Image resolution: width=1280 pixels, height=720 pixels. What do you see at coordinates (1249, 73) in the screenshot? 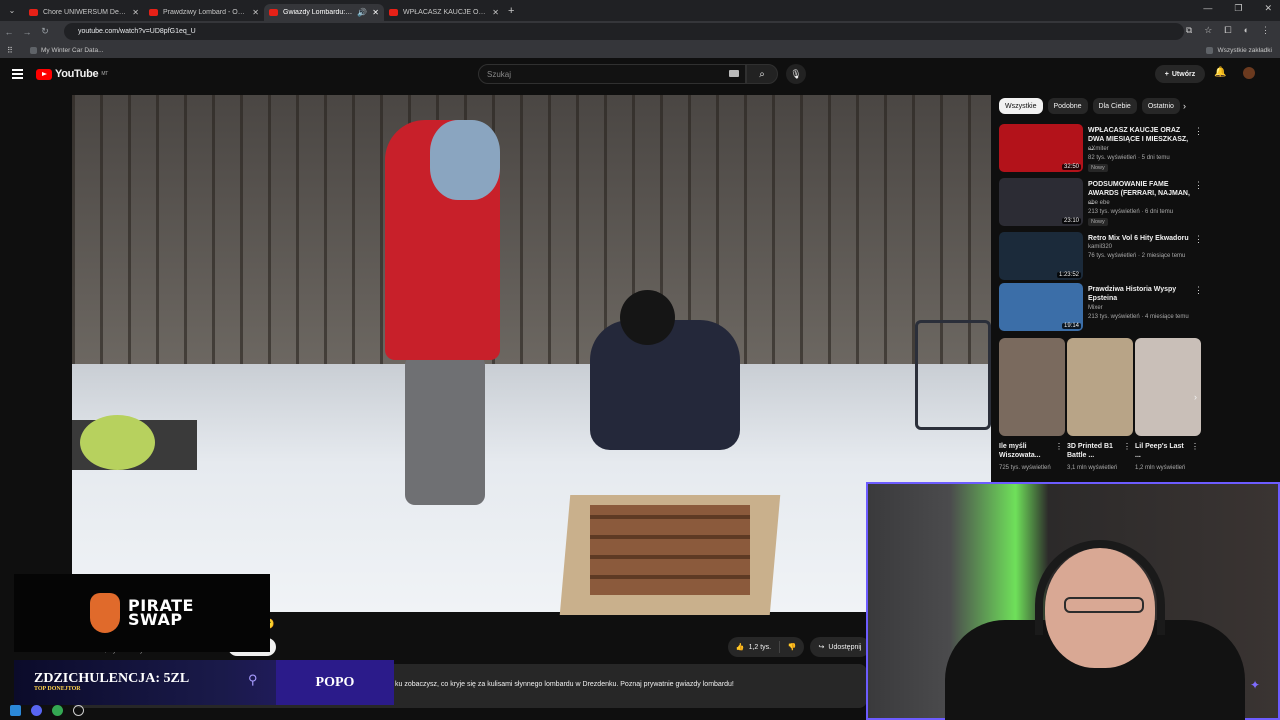
I see `avatar` at bounding box center [1249, 73].